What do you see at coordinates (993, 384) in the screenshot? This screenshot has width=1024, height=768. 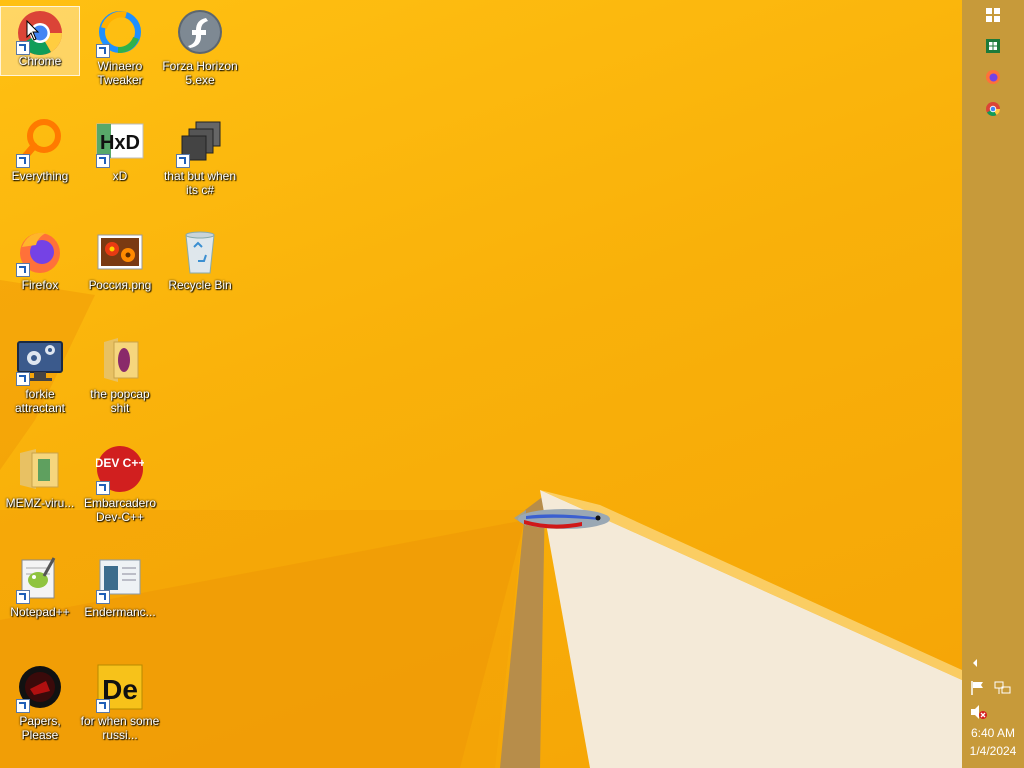 I see `taskbar` at bounding box center [993, 384].